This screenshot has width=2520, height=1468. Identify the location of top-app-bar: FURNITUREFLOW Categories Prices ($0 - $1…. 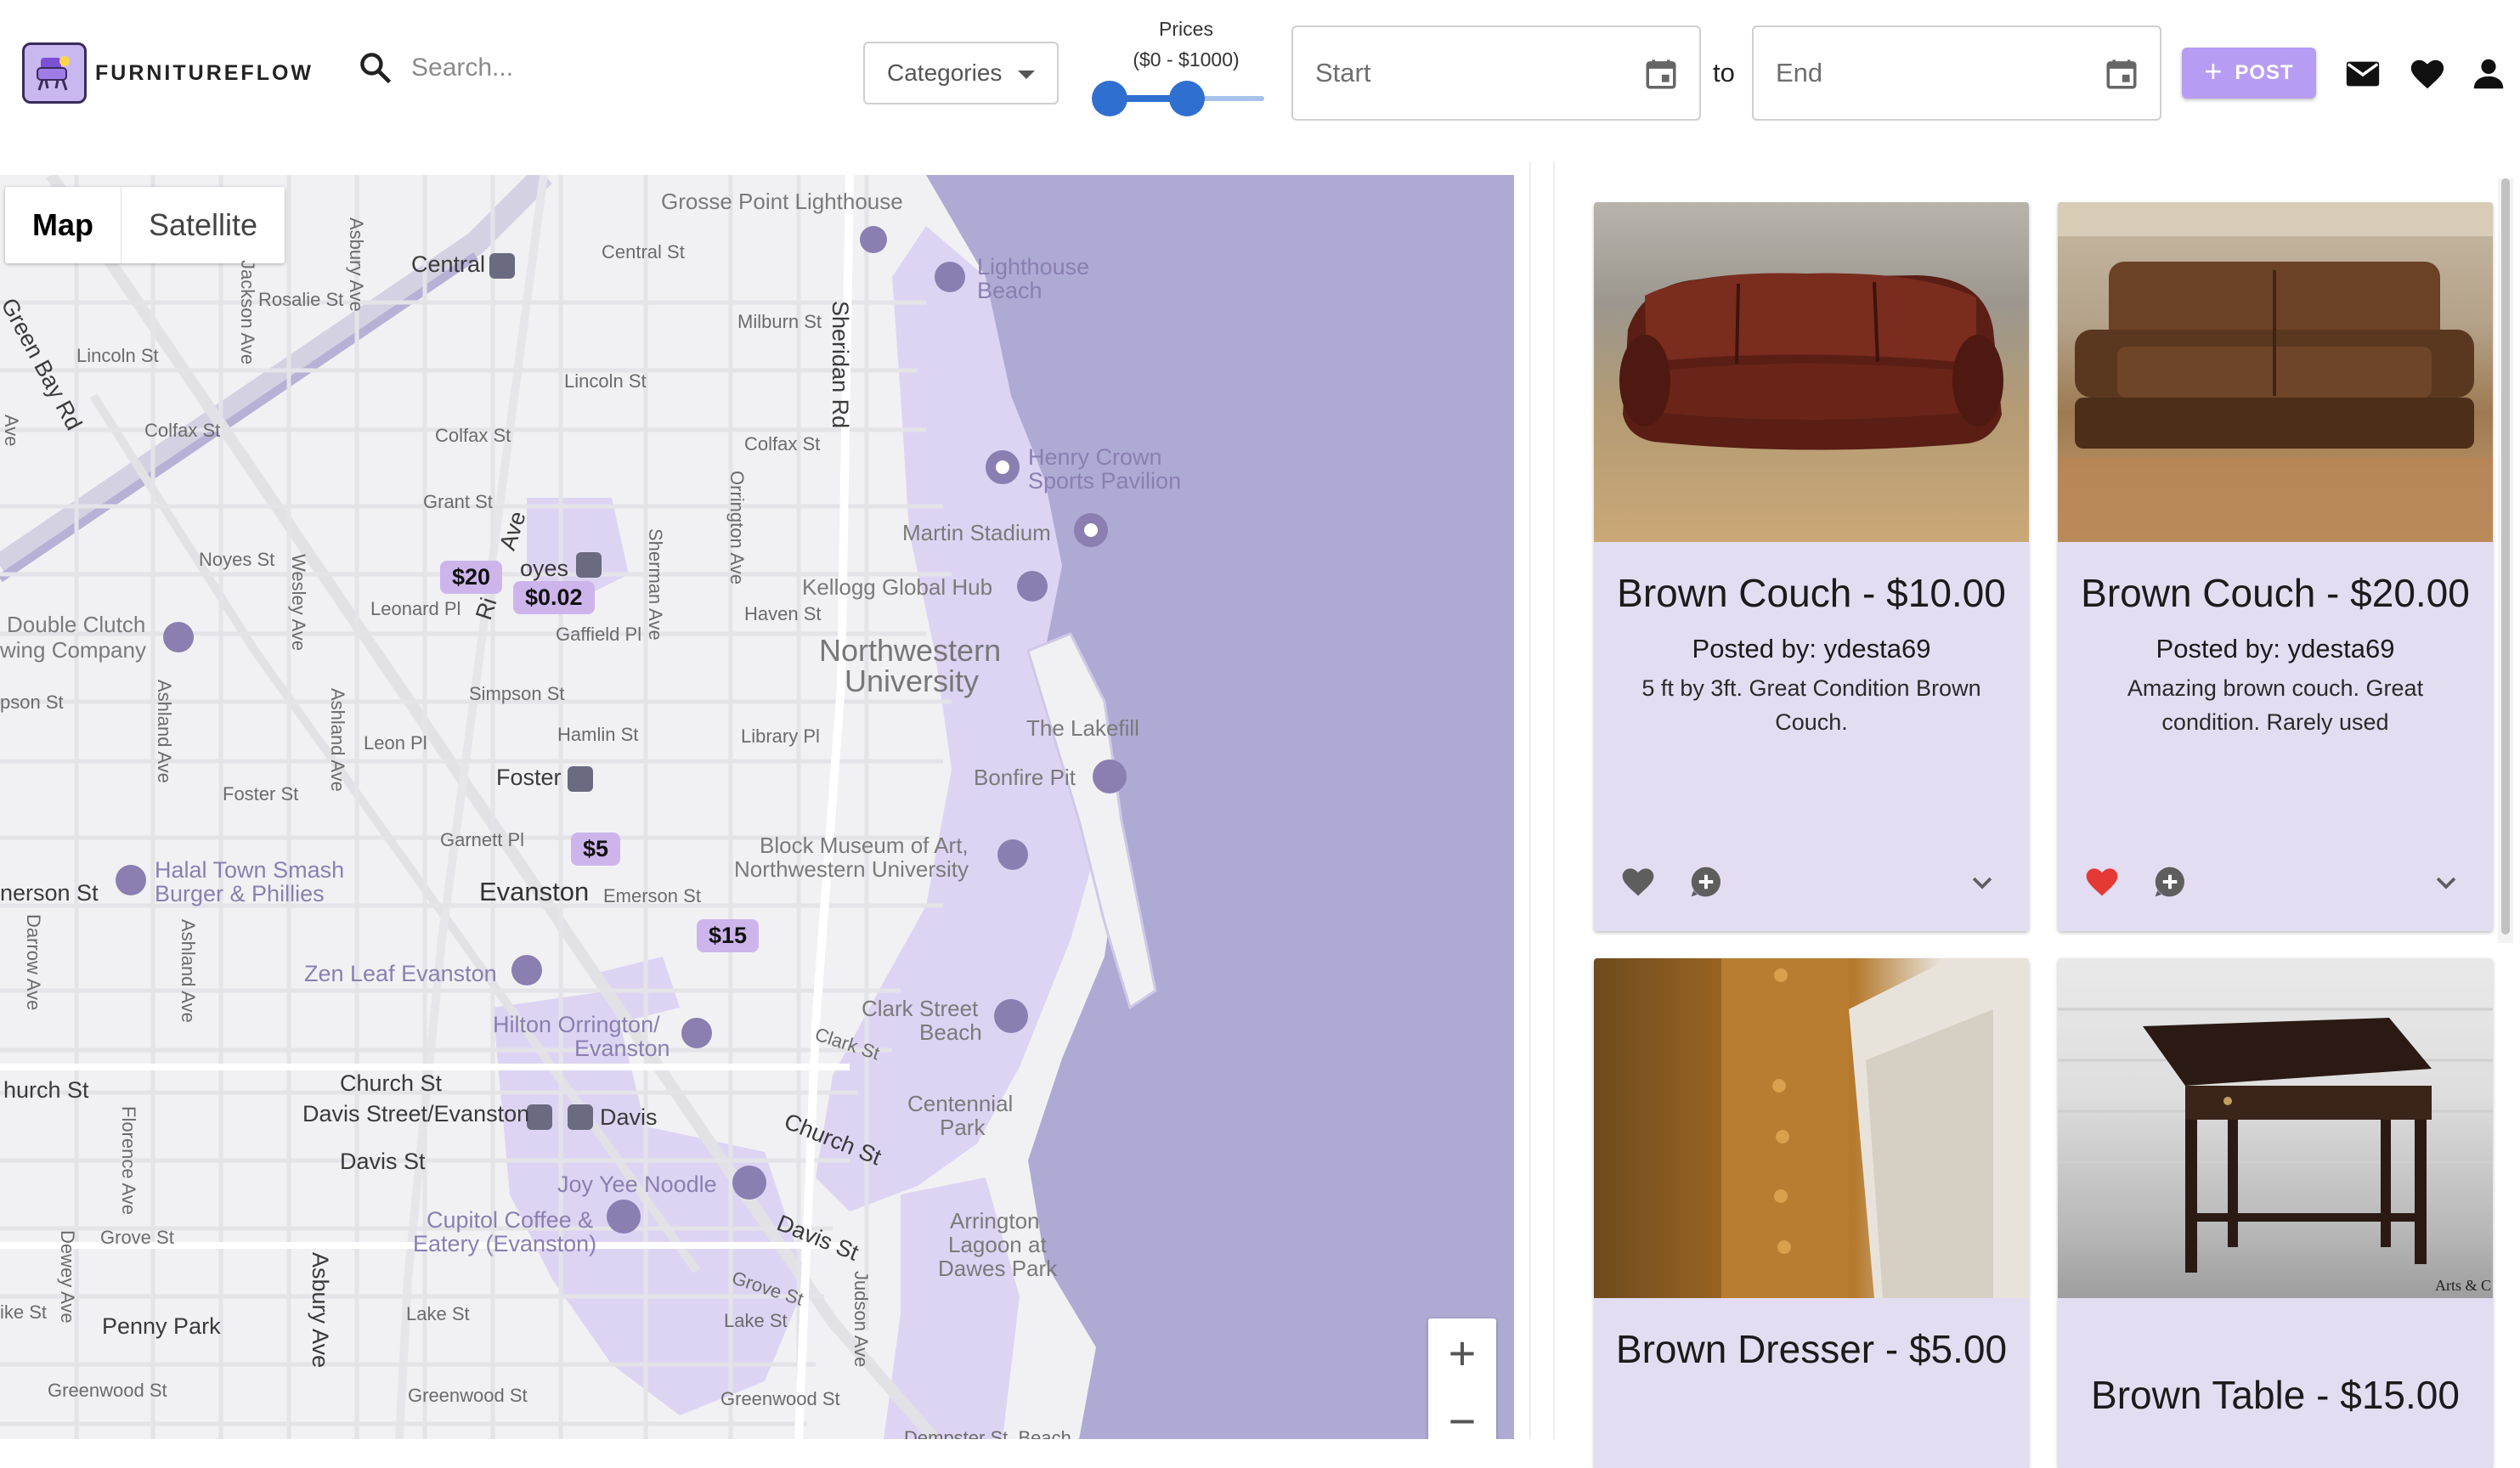
(1260, 80).